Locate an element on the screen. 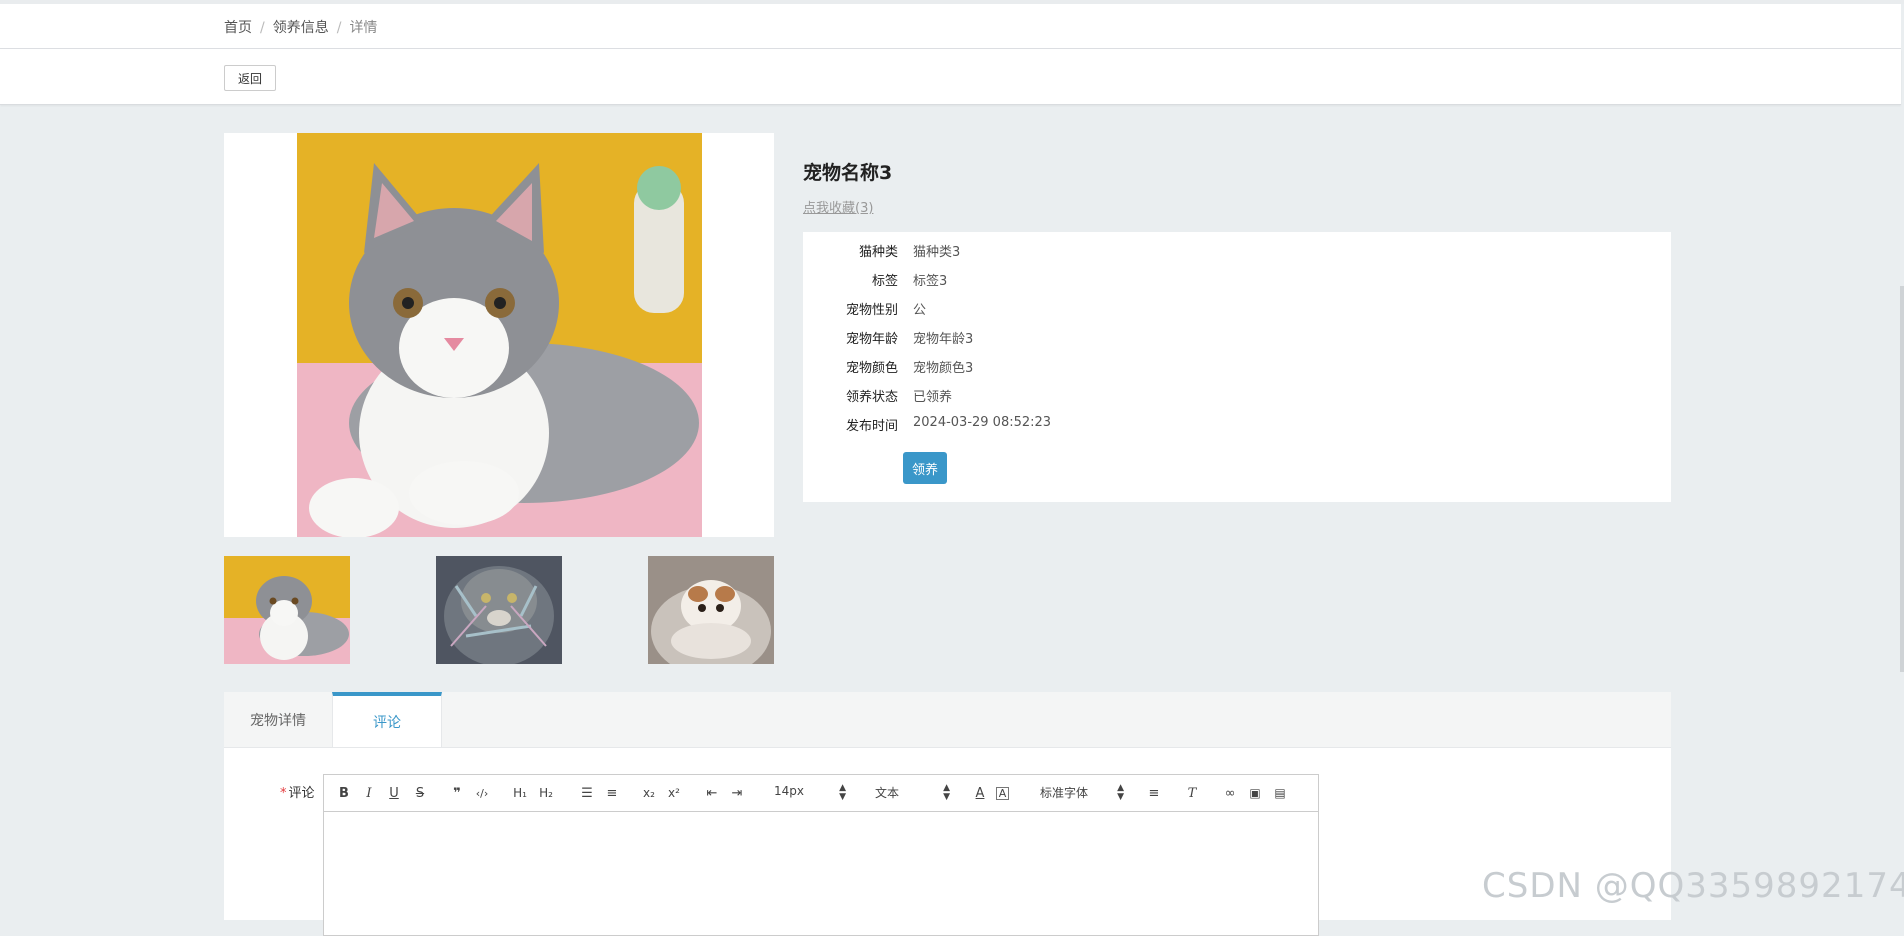  info-row-breed: 猫种类 猫种类3 is located at coordinates (1237, 251).